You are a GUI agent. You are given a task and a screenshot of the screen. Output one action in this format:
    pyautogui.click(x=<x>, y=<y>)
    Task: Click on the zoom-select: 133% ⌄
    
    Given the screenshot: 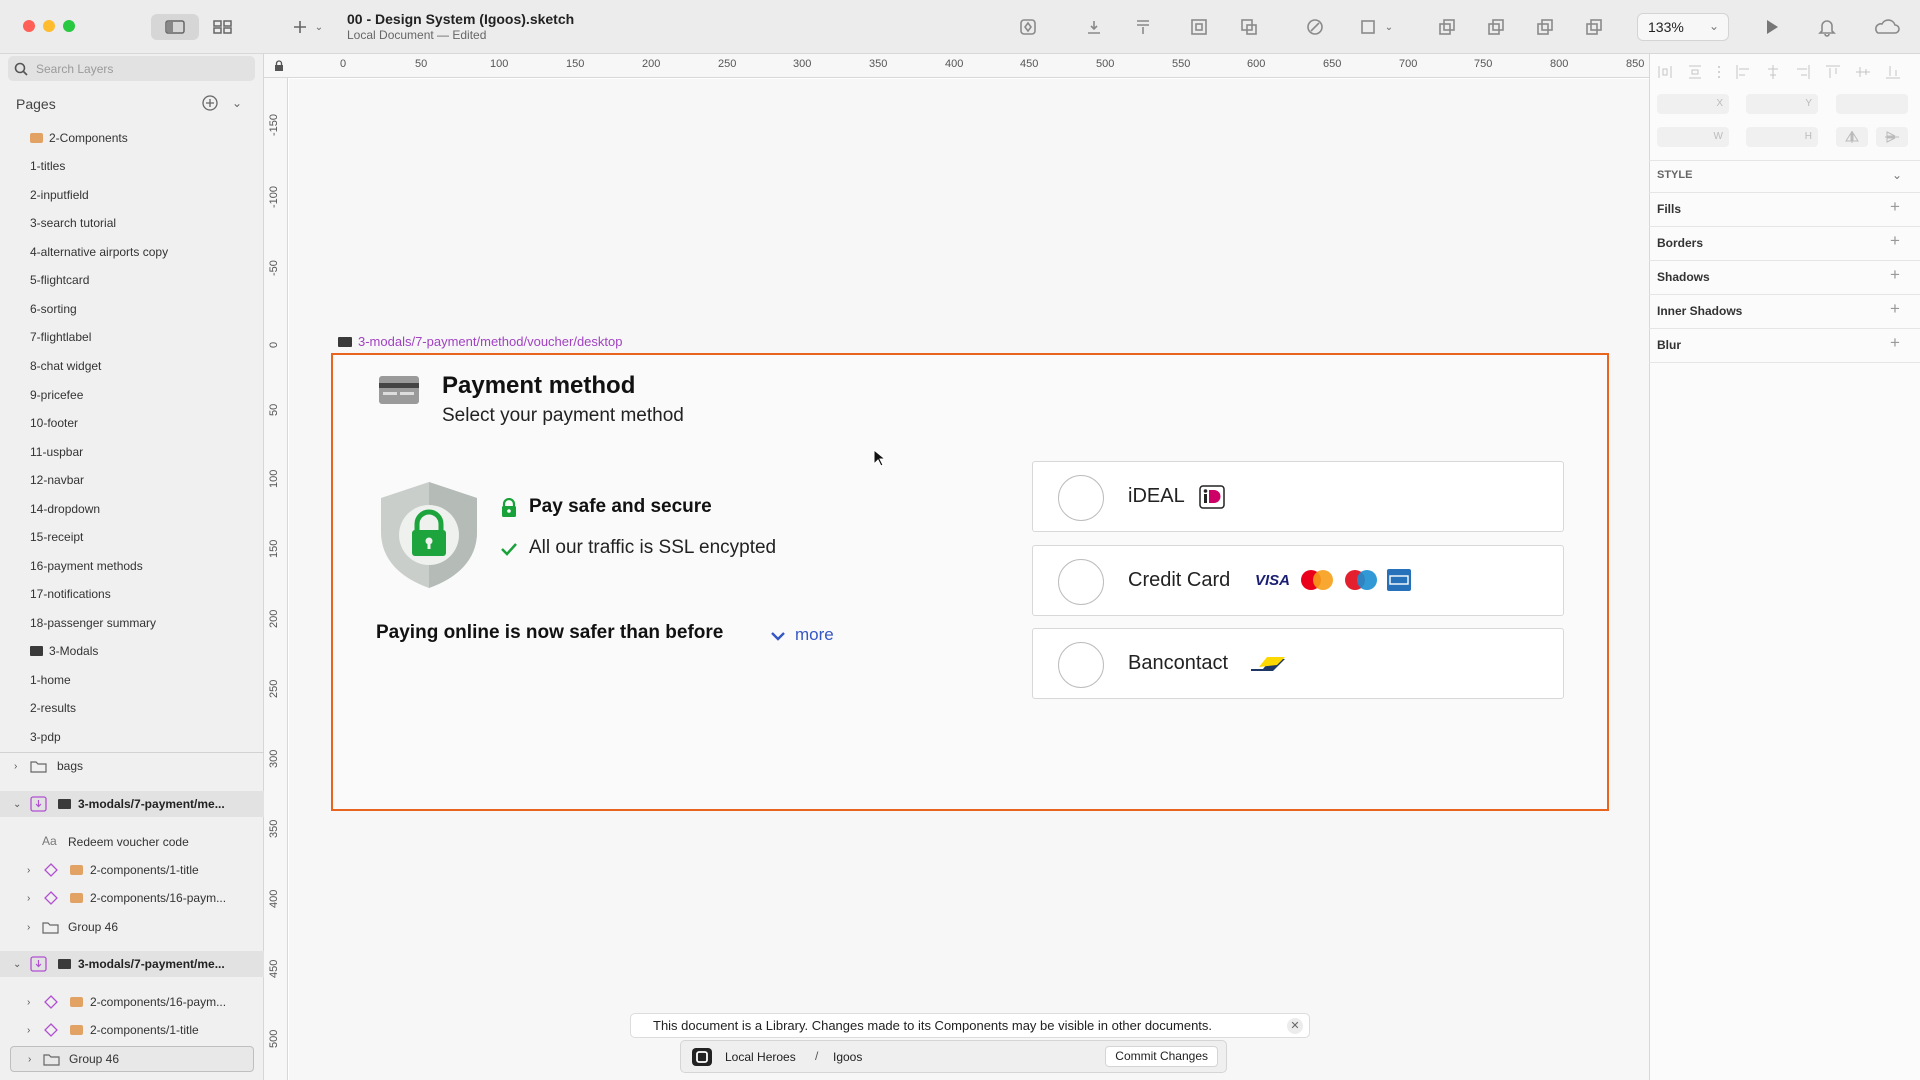 What is the action you would take?
    pyautogui.click(x=1683, y=27)
    